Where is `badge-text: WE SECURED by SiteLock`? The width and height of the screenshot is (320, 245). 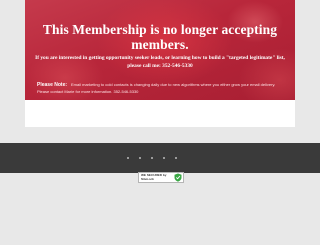 badge-text: WE SECURED by SiteLock is located at coordinates (154, 176).